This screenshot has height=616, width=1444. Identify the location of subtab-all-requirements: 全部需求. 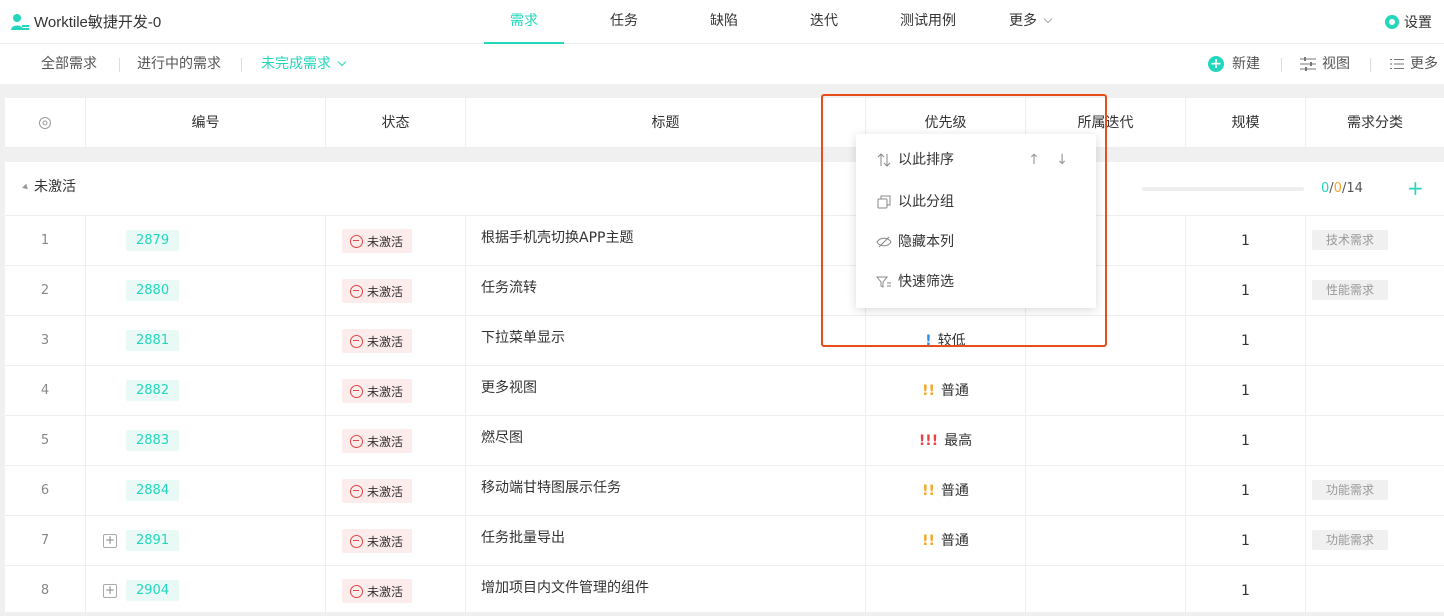
(69, 64).